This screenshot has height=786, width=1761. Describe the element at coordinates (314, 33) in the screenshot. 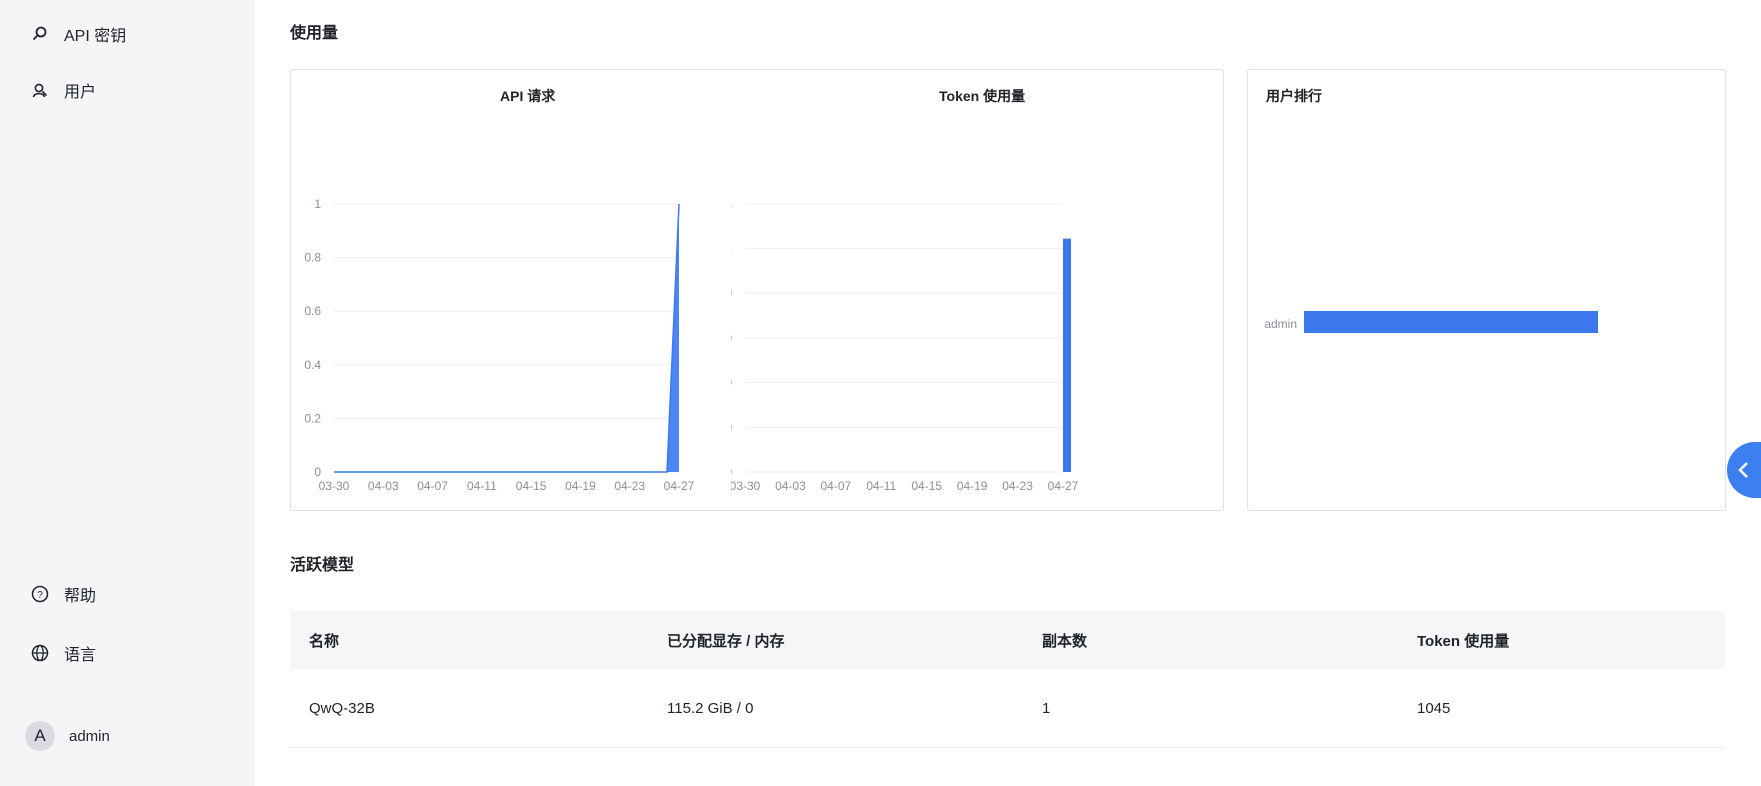

I see `usage-section-title: 使用量` at that location.